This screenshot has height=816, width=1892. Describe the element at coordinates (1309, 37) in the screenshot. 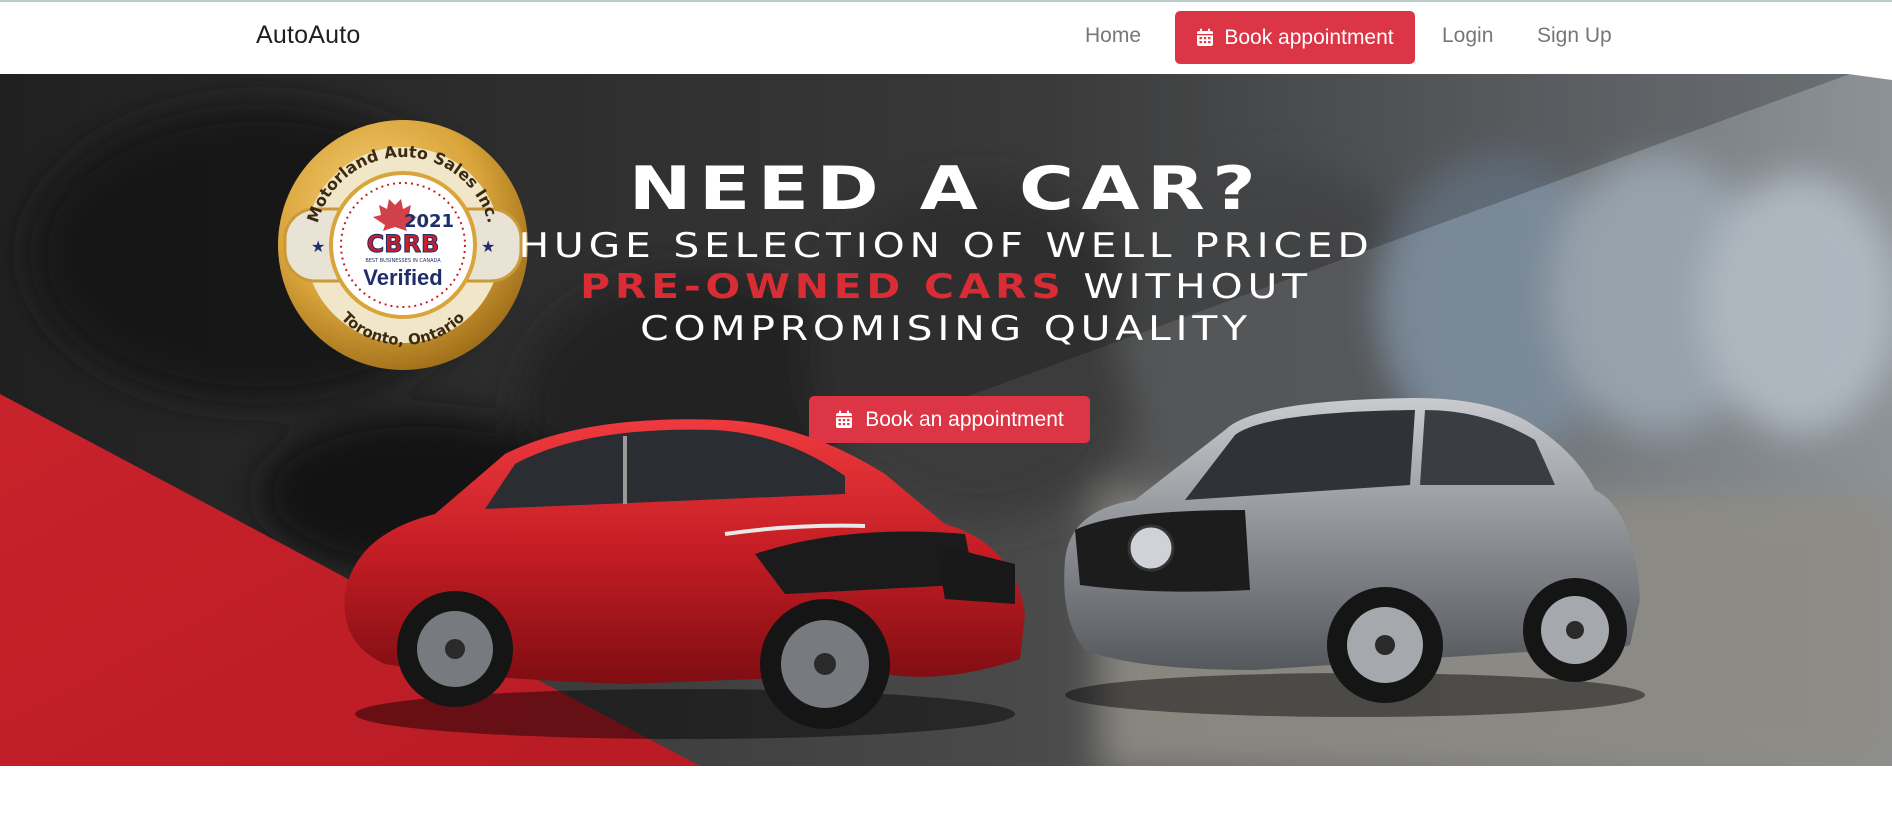

I see `book-appointment-label: Book appointment` at that location.